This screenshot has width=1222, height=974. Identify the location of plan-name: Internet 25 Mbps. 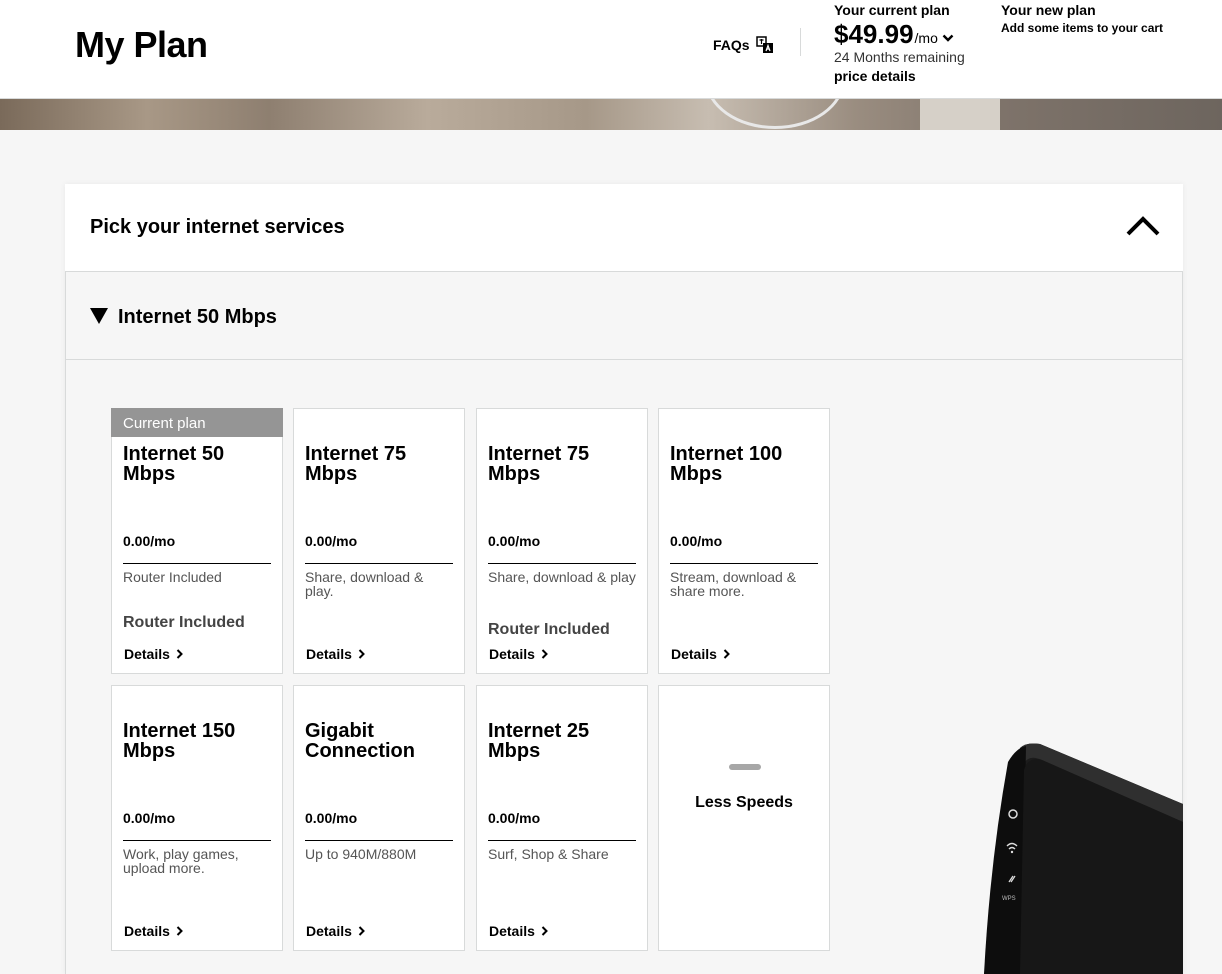
(539, 741).